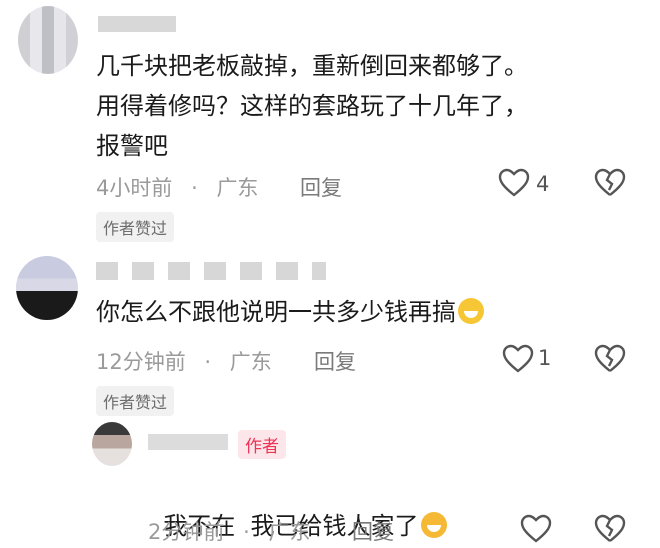 The image size is (660, 548). I want to click on comment-meta: 4小时前 · 广东, so click(177, 187).